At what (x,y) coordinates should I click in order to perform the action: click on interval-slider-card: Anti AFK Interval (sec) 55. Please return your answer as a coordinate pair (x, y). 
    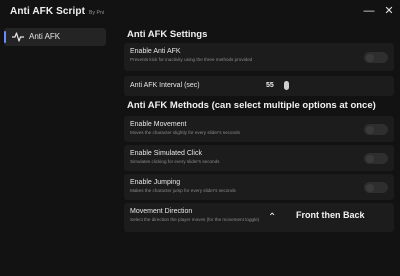
    Looking at the image, I should click on (259, 86).